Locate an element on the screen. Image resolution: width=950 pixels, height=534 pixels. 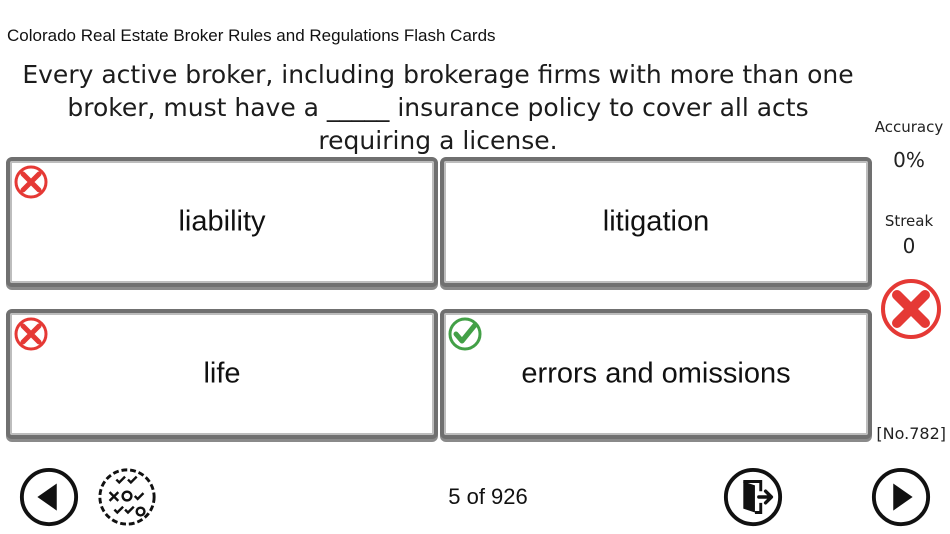
answer-label: errors and omissions is located at coordinates (656, 373).